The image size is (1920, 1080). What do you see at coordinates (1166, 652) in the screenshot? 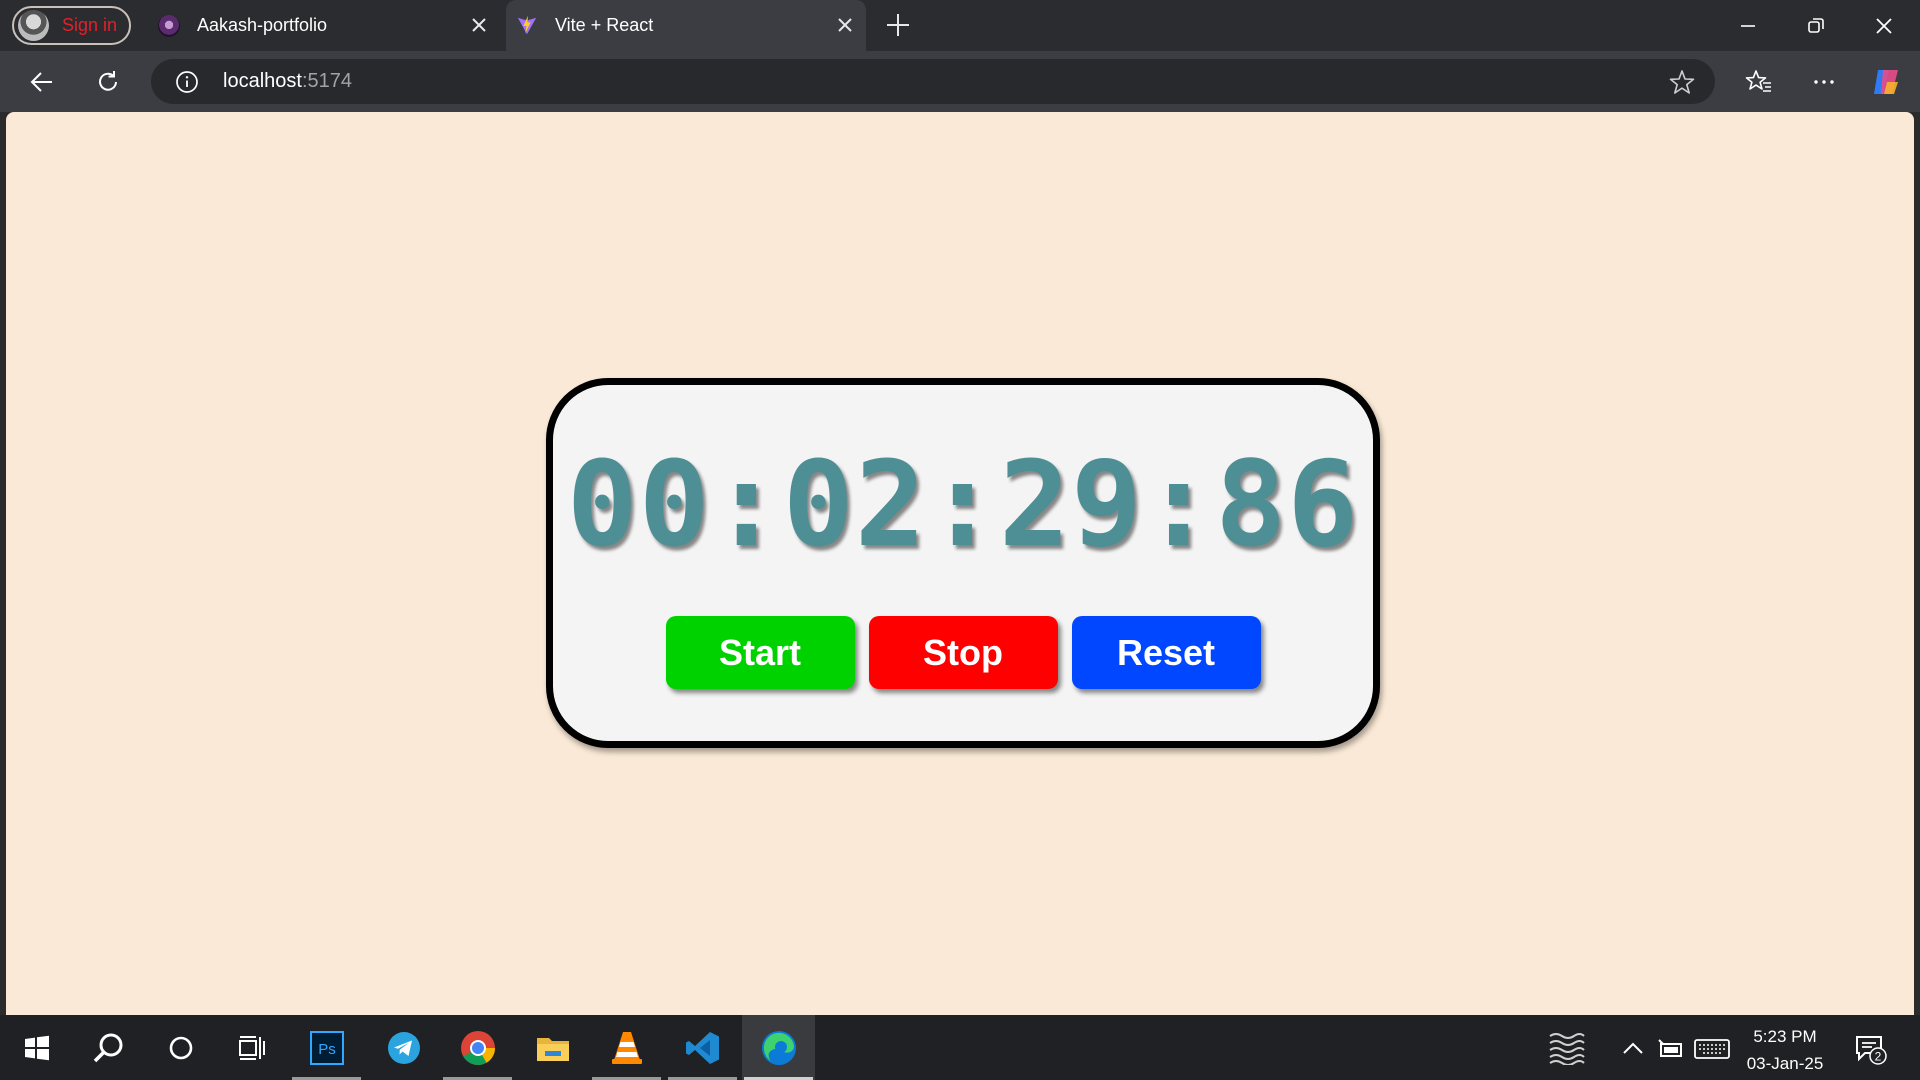
I see `reset-button: Reset` at bounding box center [1166, 652].